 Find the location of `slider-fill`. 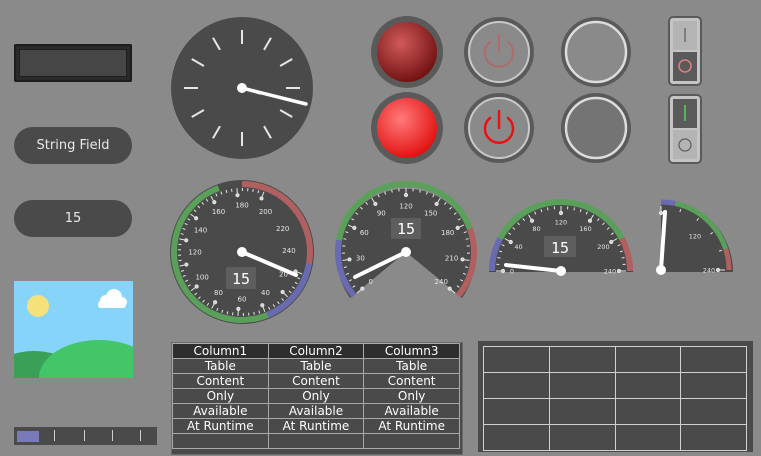

slider-fill is located at coordinates (28, 436).